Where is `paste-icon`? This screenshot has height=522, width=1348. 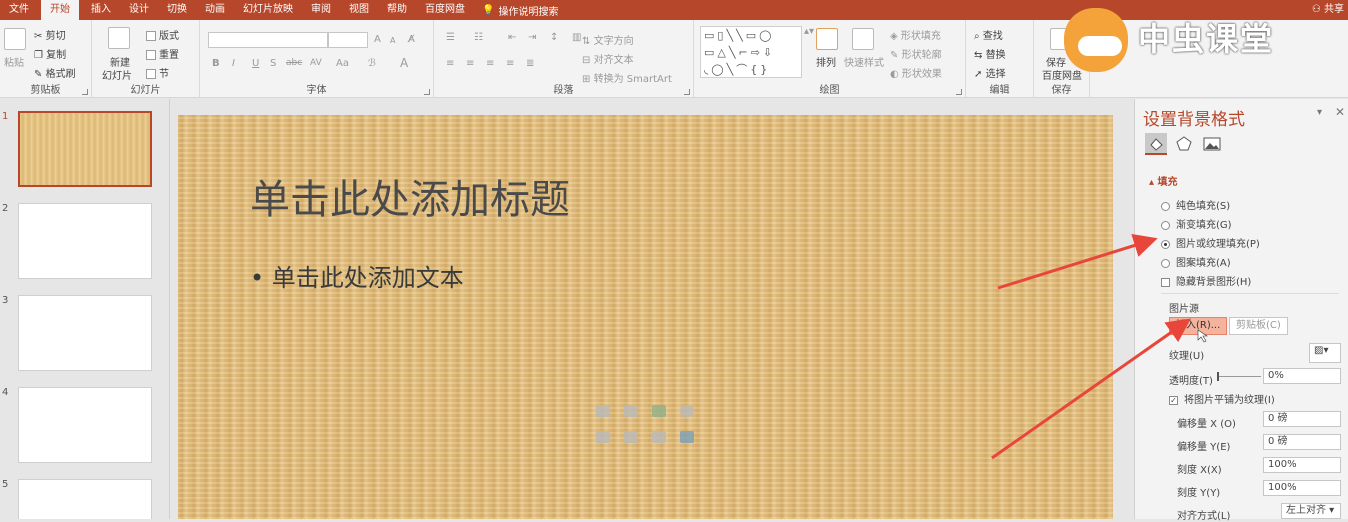
paste-icon is located at coordinates (15, 39).